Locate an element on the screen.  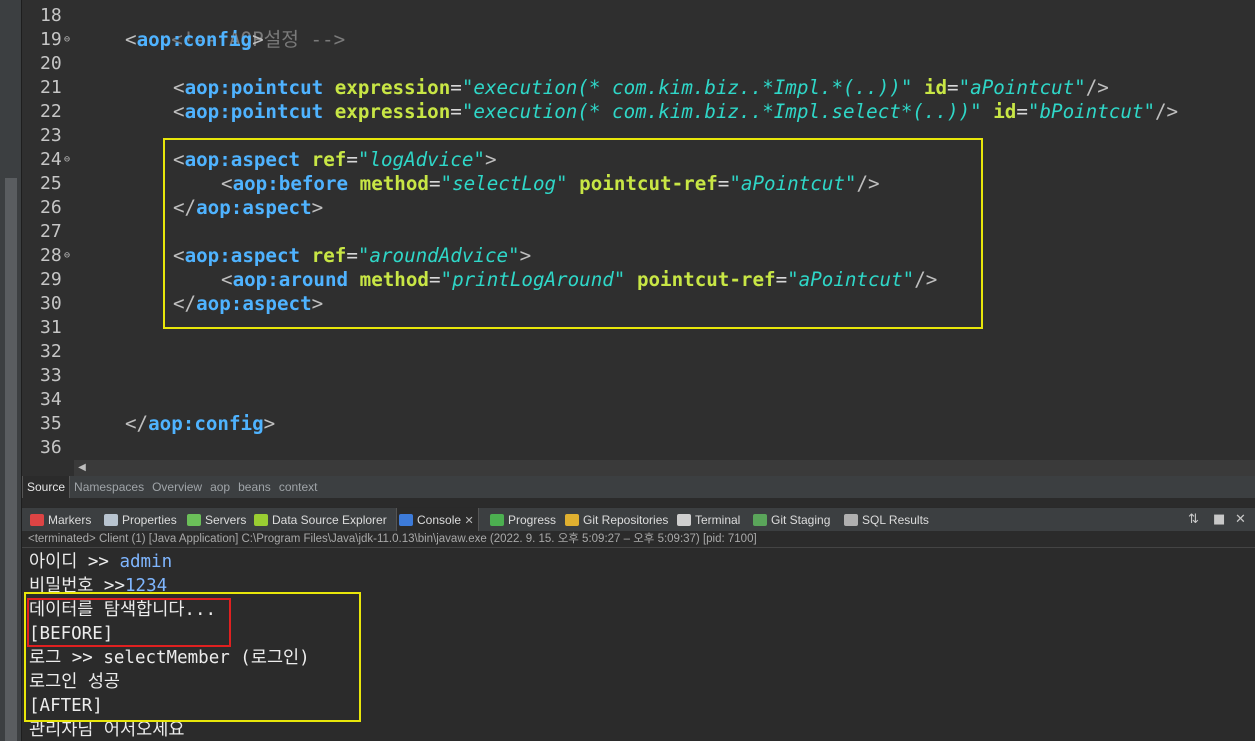
line-number: 36 is located at coordinates (51, 447).